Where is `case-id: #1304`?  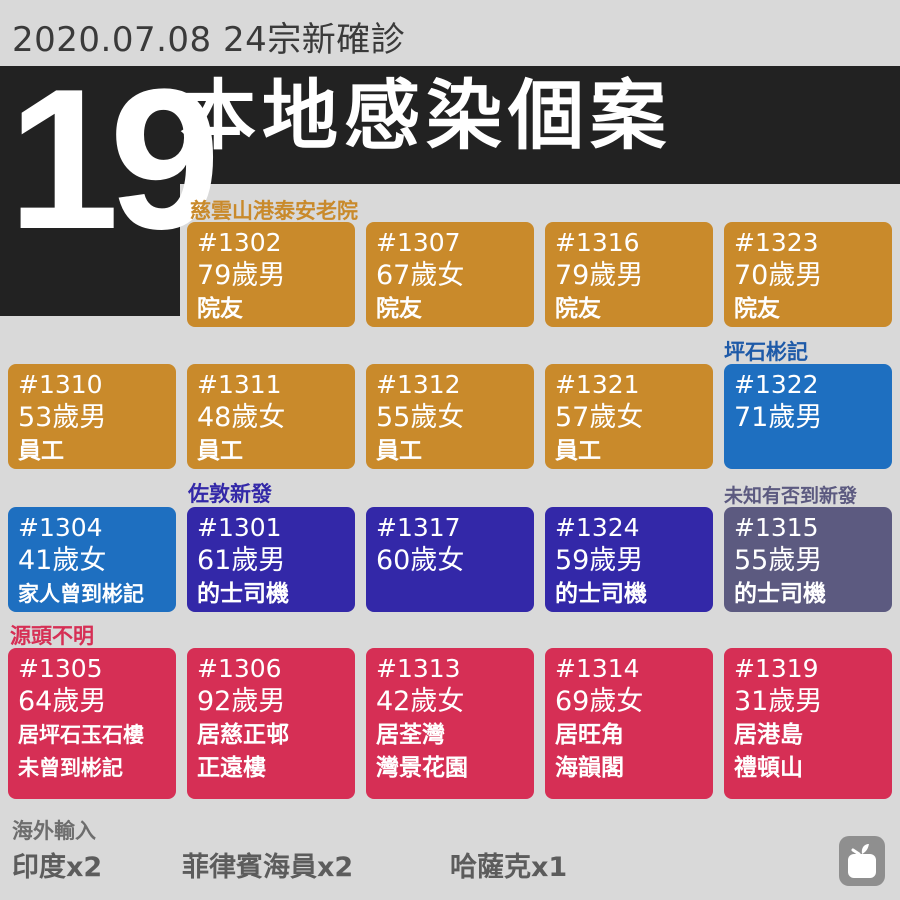
case-id: #1304 is located at coordinates (60, 527).